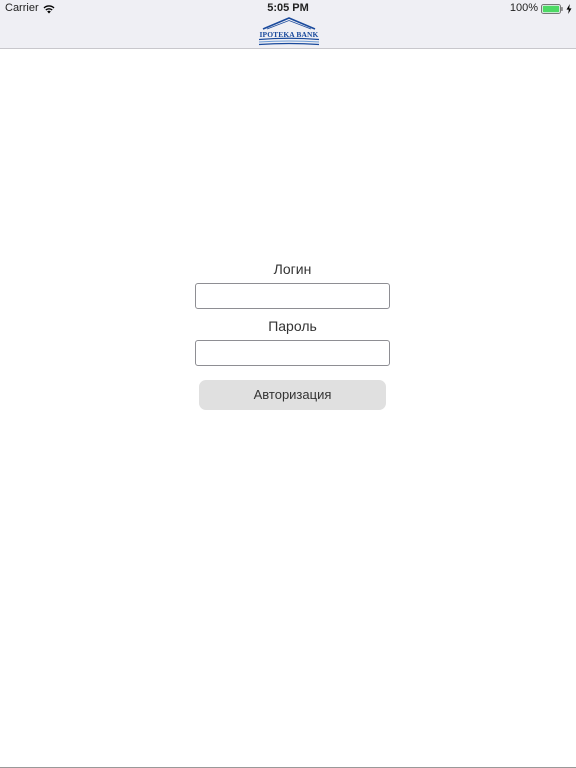 The height and width of the screenshot is (768, 576). I want to click on login-button: Авторизация, so click(292, 395).